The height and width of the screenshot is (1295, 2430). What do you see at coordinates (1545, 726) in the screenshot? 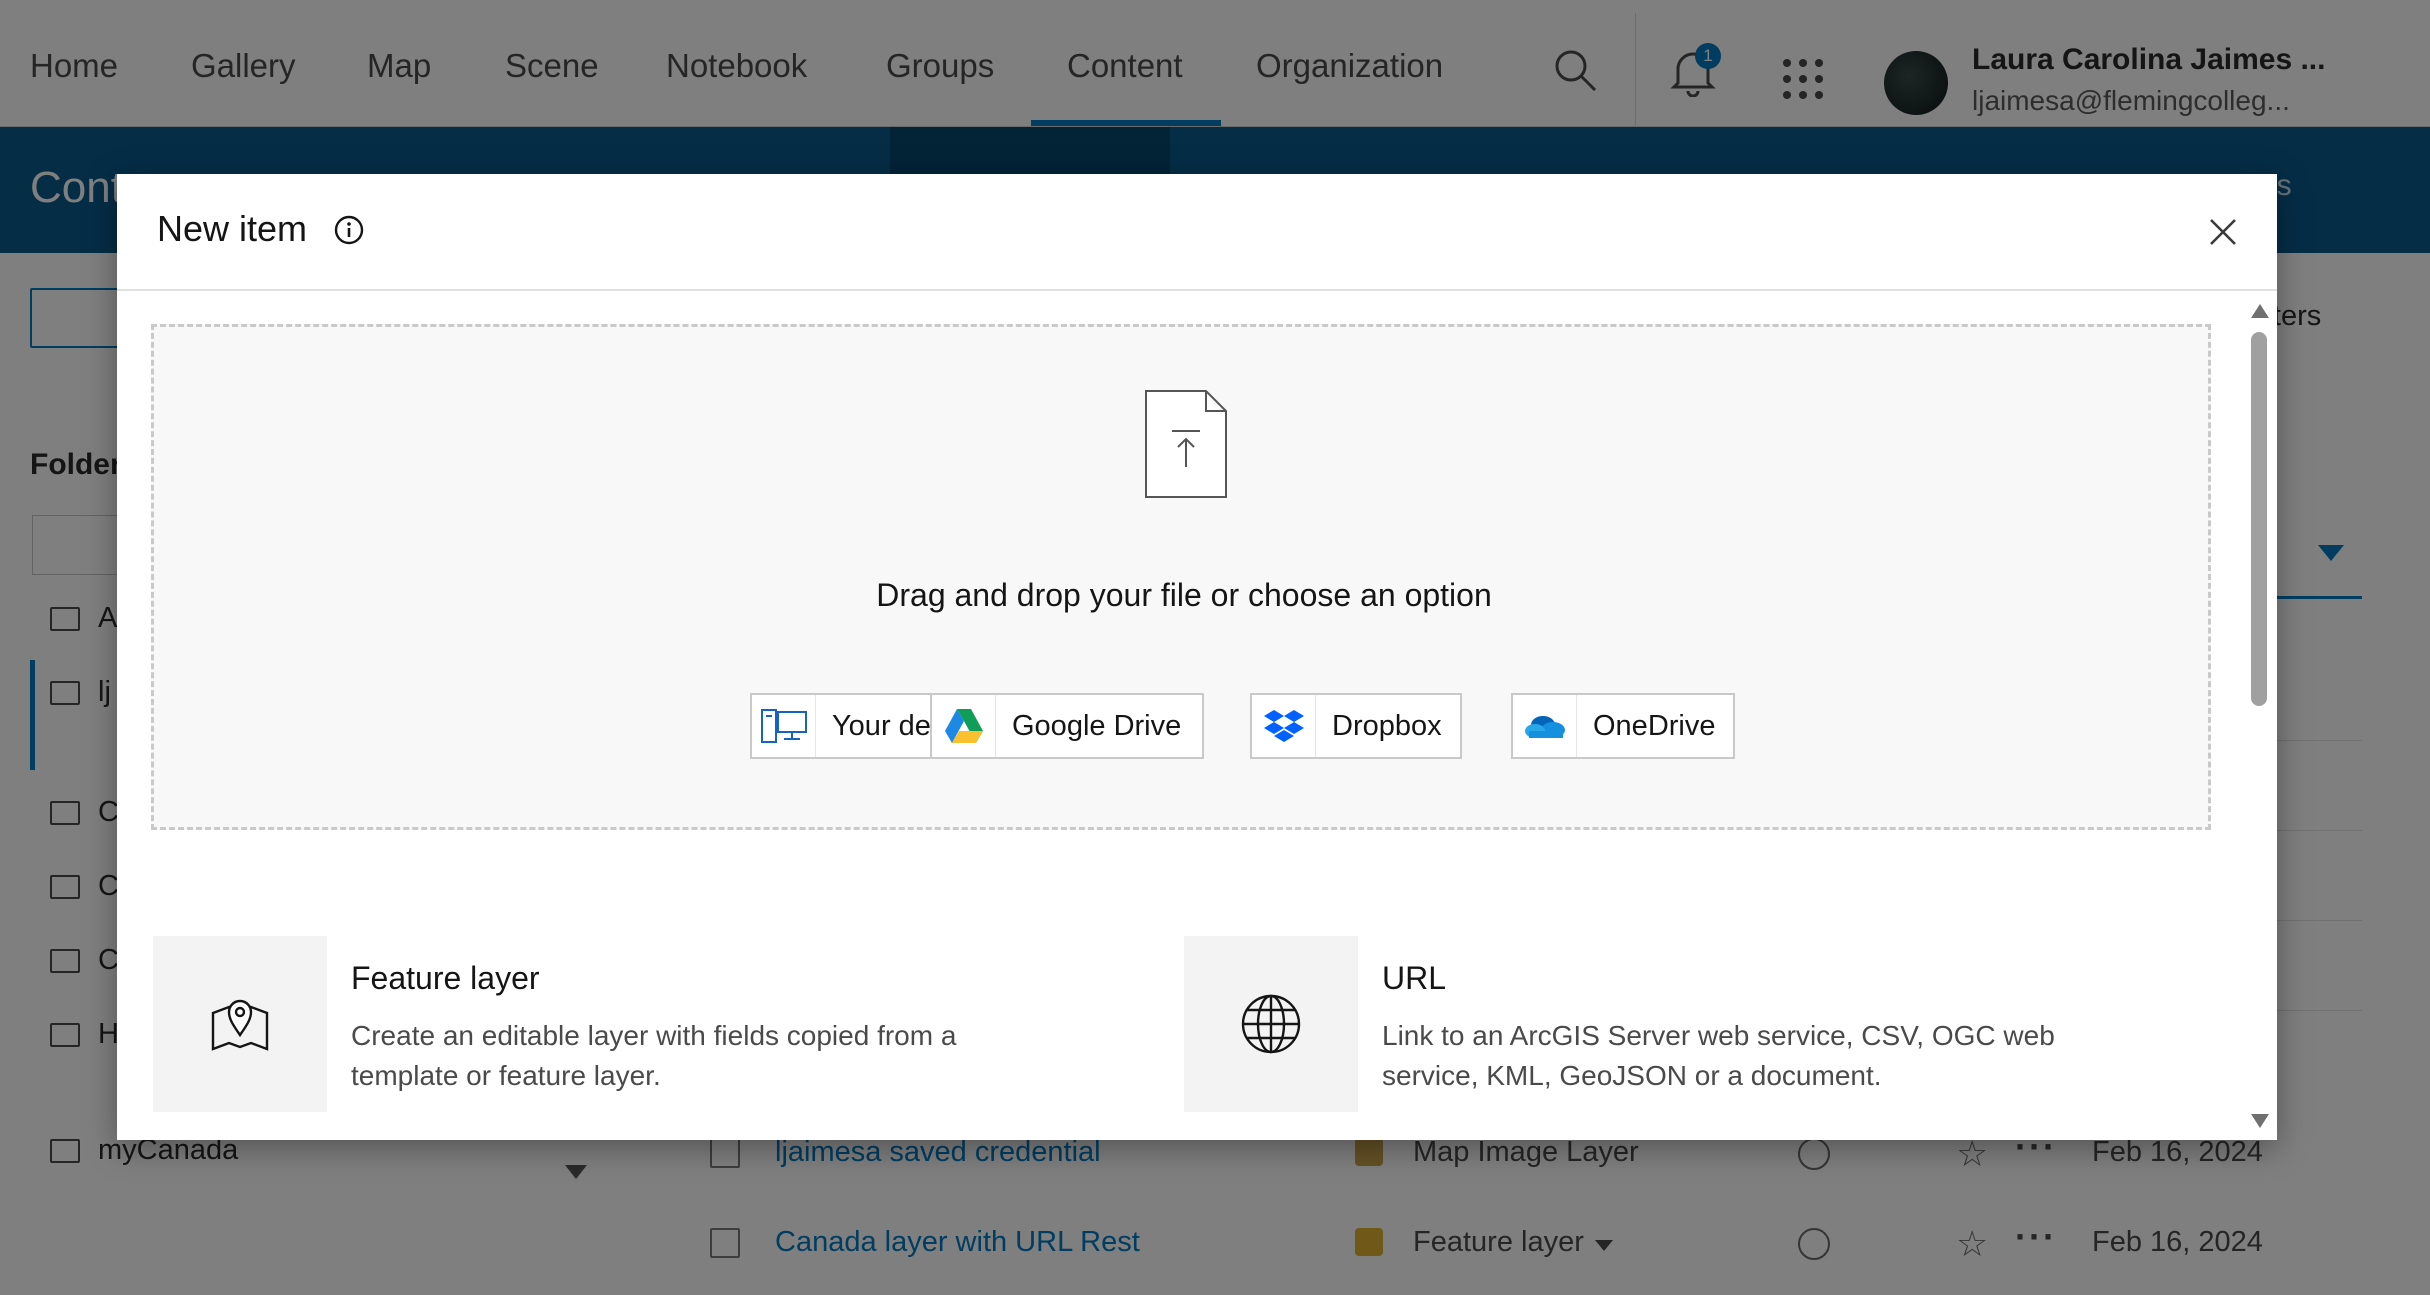
I see `onedrive-icon` at bounding box center [1545, 726].